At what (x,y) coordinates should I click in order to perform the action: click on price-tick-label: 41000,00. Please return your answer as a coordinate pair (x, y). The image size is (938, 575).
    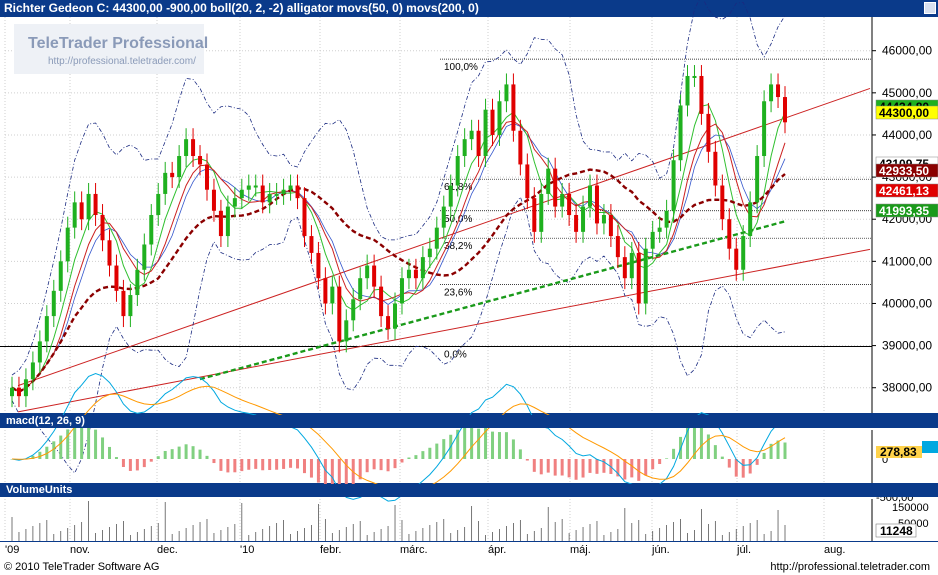
    Looking at the image, I should click on (907, 261).